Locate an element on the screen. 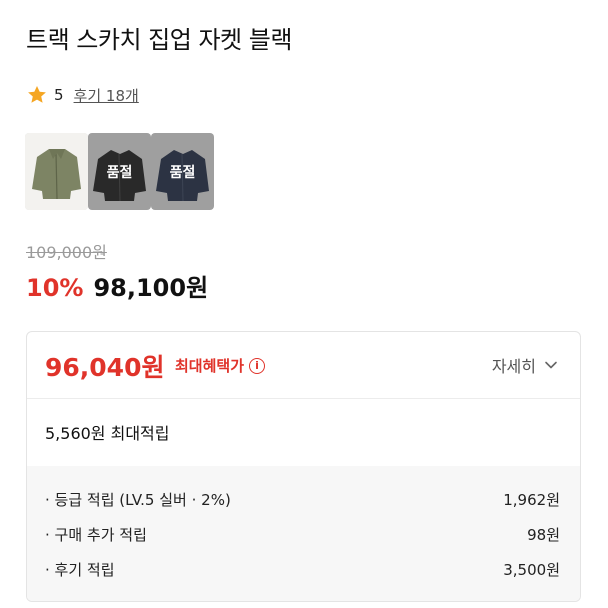  best-benefit-label: 최대혜택가 i is located at coordinates (220, 365).